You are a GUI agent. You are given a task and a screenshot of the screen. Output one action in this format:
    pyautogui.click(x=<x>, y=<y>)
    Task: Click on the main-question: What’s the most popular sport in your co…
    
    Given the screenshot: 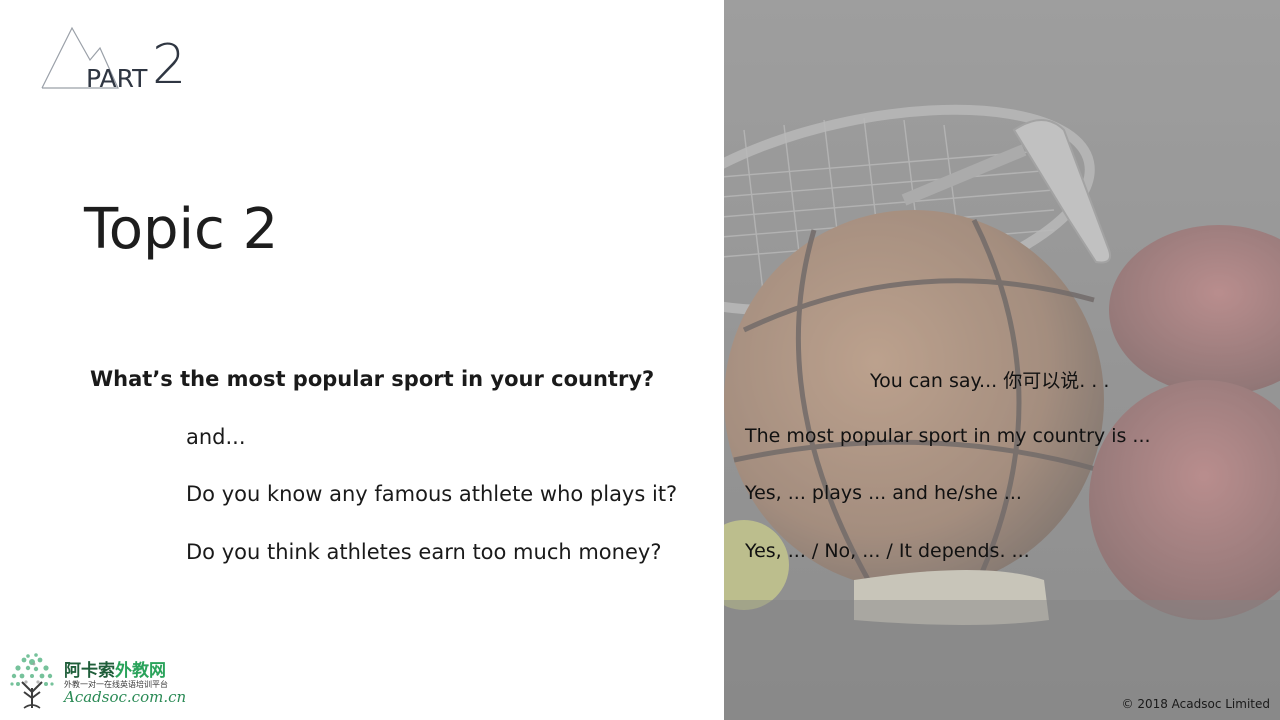 What is the action you would take?
    pyautogui.click(x=372, y=379)
    